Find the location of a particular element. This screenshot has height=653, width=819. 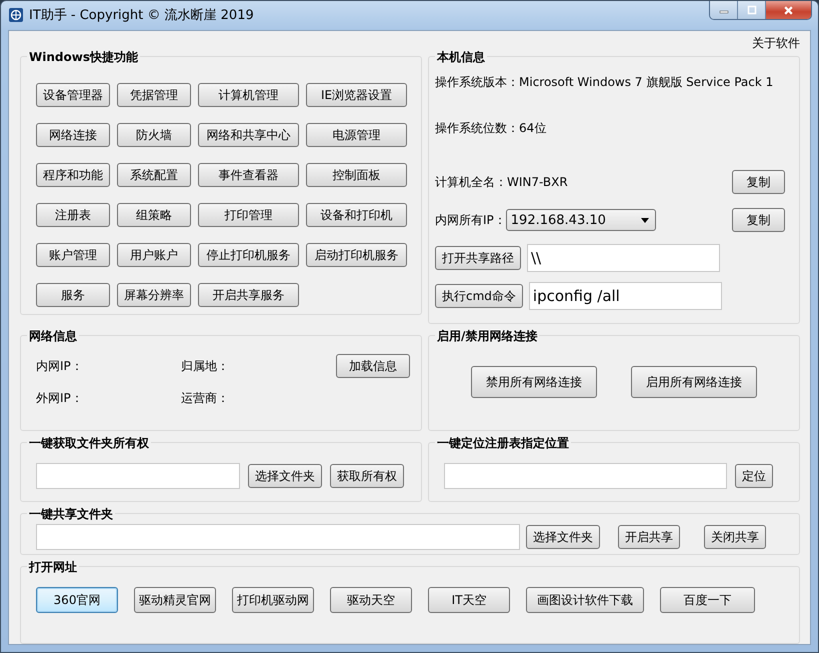

group-title: 一键共享文件夹 is located at coordinates (71, 514).